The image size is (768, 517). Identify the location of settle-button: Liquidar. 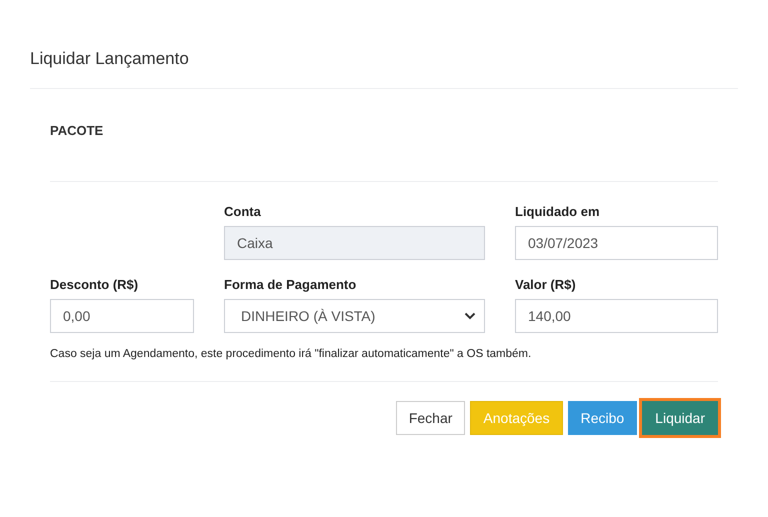
(680, 418).